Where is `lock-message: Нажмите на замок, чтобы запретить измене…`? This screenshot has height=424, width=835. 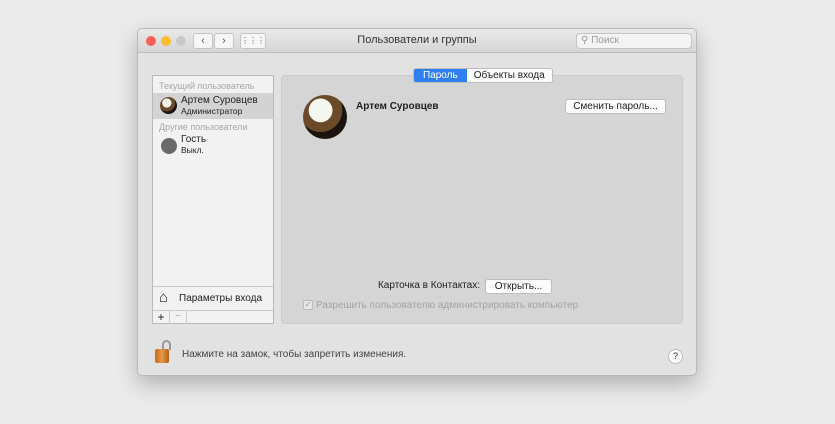 lock-message: Нажмите на замок, чтобы запретить измене… is located at coordinates (294, 354).